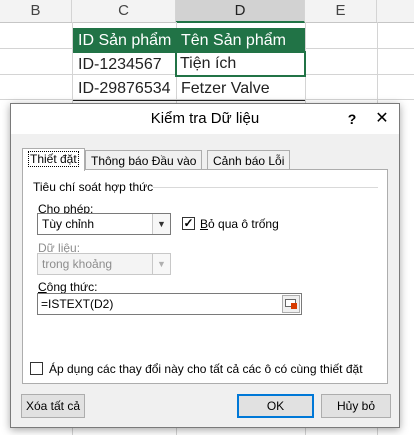 This screenshot has height=435, width=414. I want to click on tab-settings-label: Thiết đặt, so click(53, 159).